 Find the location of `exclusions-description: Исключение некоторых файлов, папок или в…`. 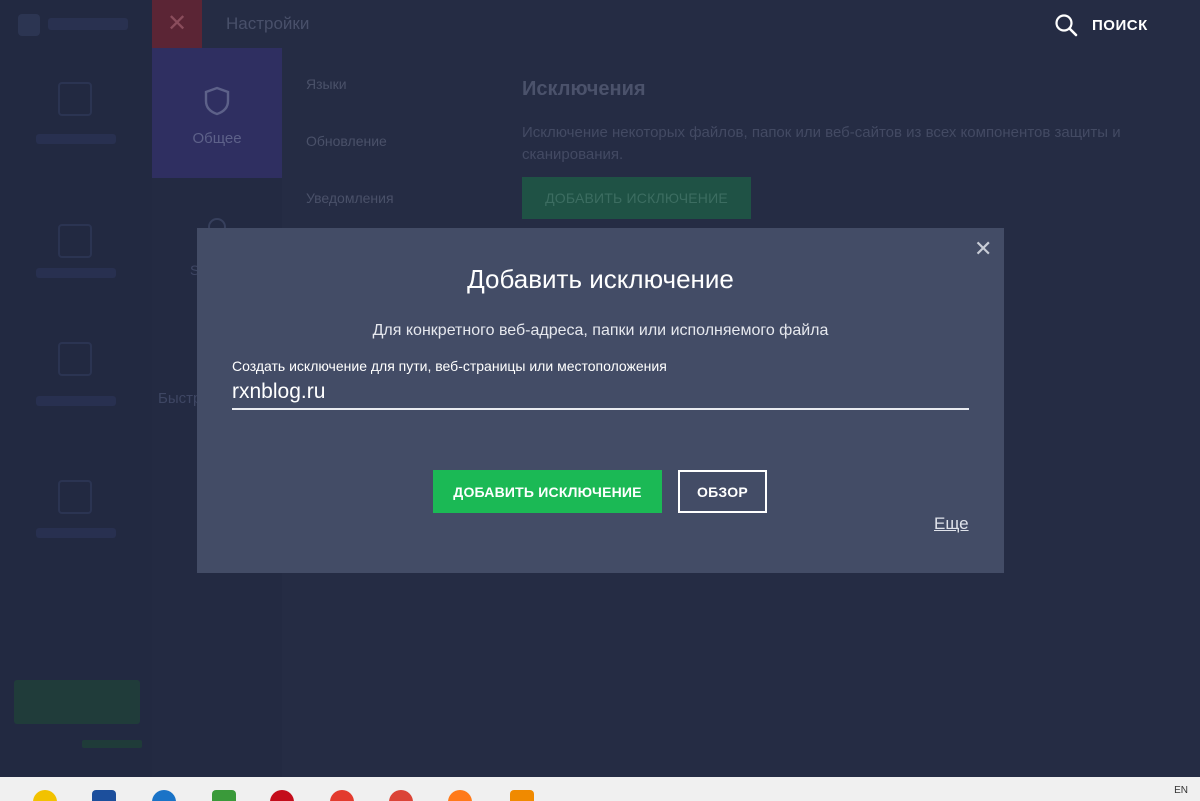

exclusions-description: Исключение некоторых файлов, папок или в… is located at coordinates (821, 143).